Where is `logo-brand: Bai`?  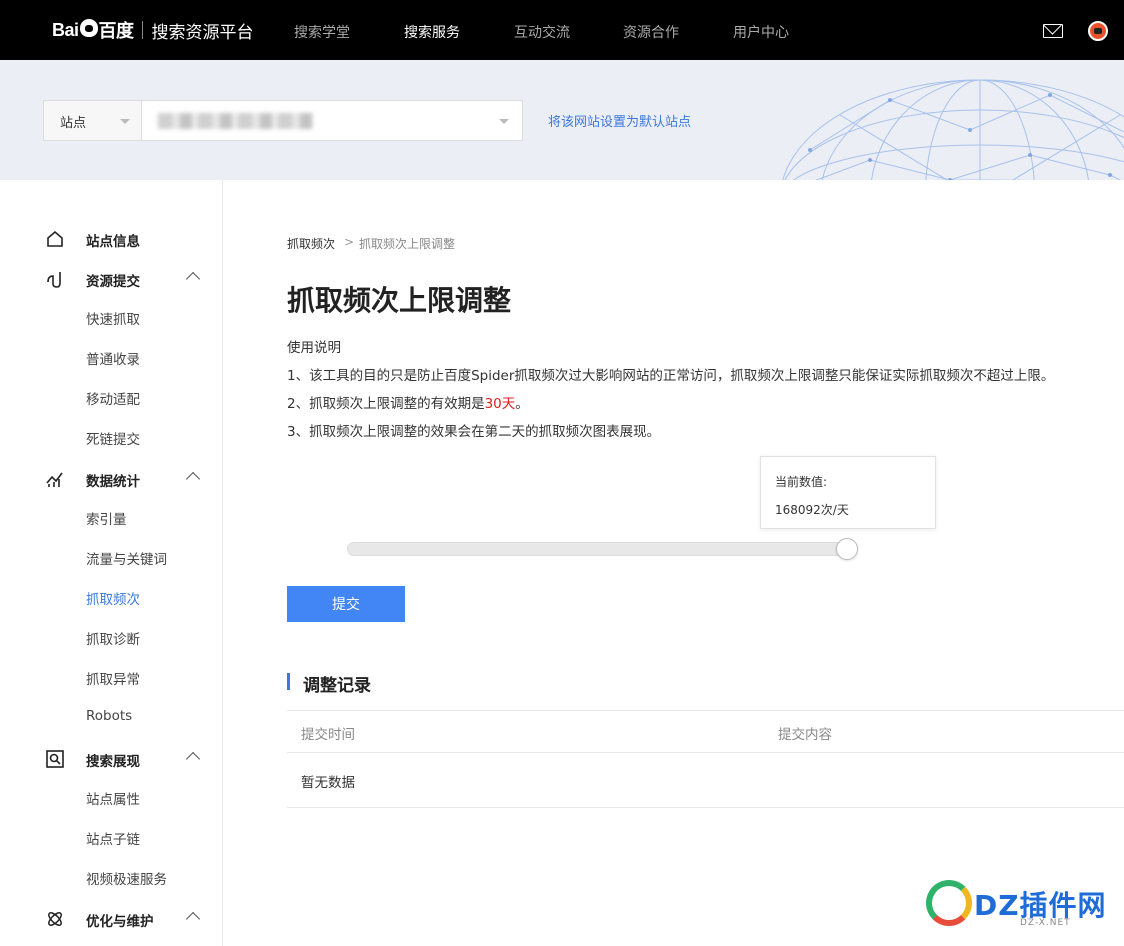 logo-brand: Bai is located at coordinates (65, 29).